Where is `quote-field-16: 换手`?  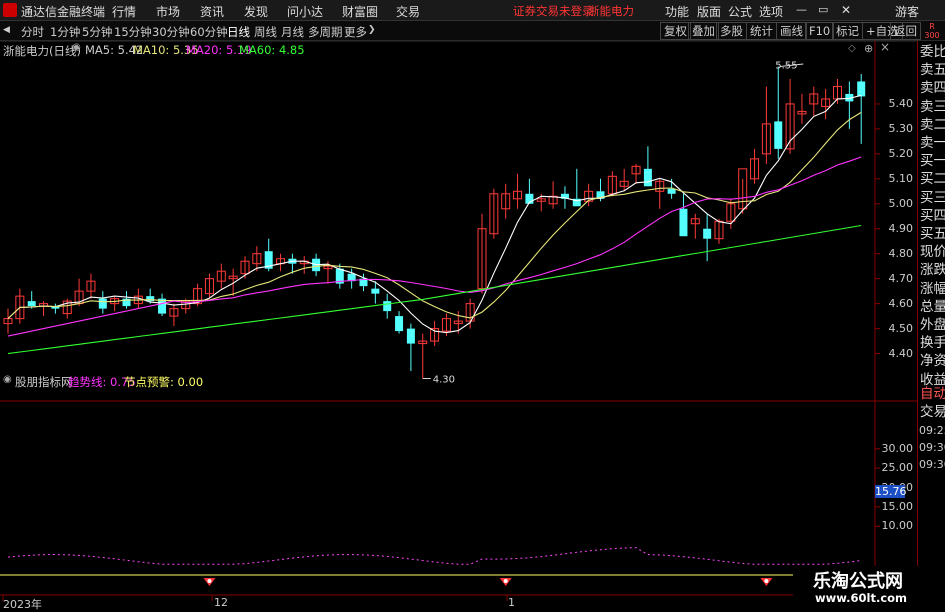 quote-field-16: 换手 is located at coordinates (932, 343).